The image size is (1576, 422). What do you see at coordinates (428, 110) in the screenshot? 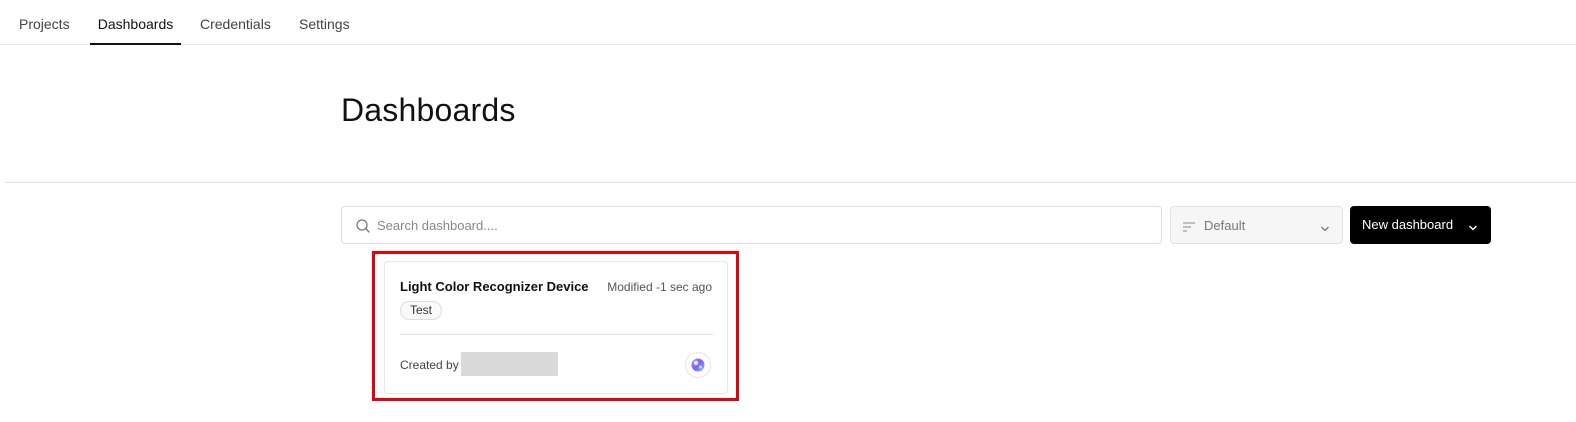
I see `page-title: Dashboards` at bounding box center [428, 110].